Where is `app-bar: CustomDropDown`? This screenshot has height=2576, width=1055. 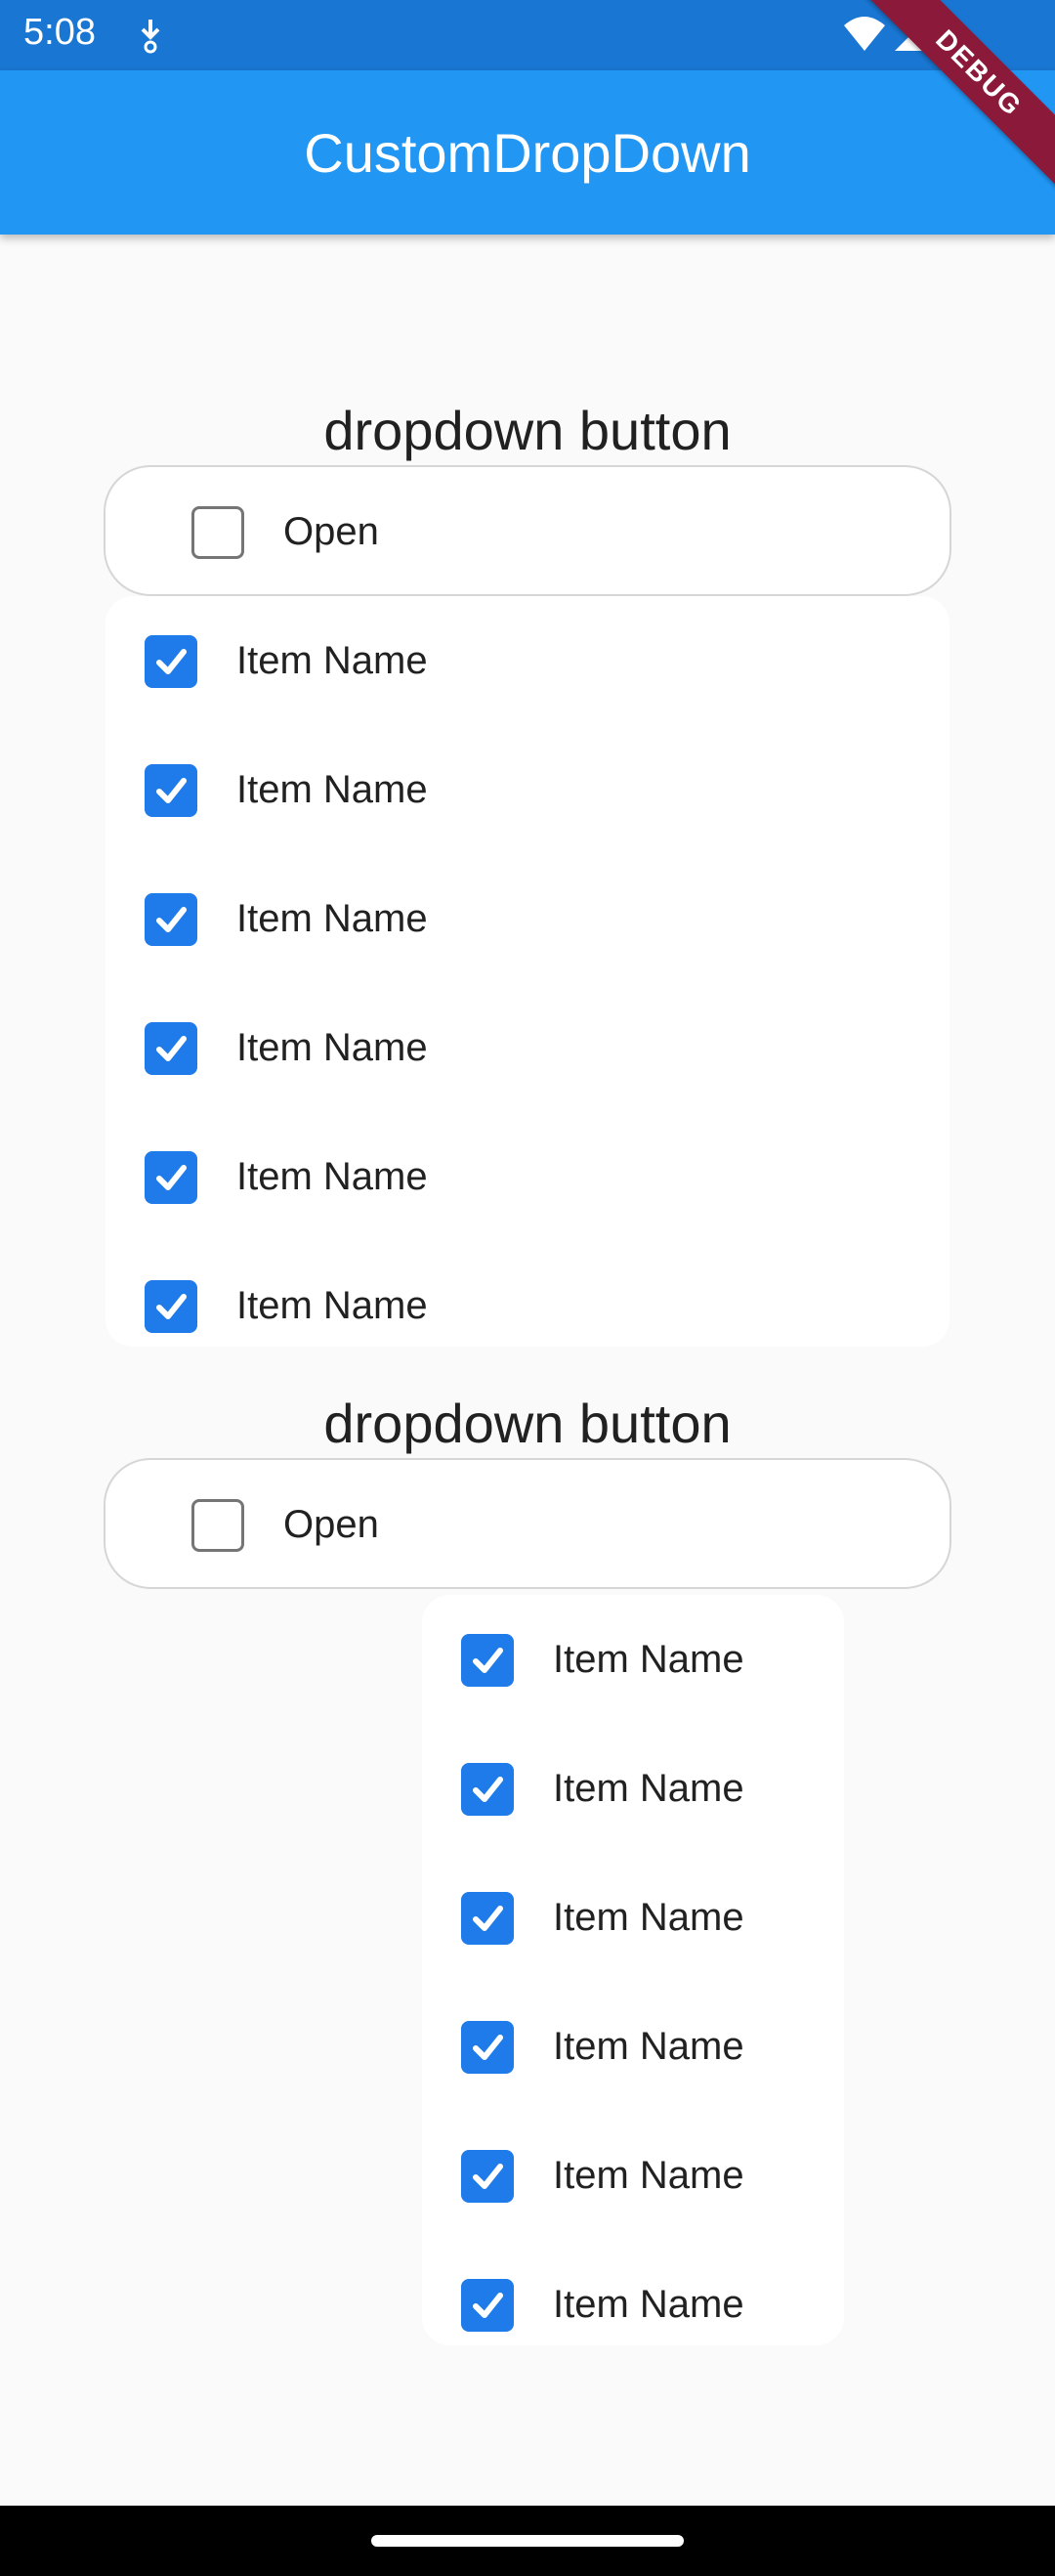 app-bar: CustomDropDown is located at coordinates (527, 152).